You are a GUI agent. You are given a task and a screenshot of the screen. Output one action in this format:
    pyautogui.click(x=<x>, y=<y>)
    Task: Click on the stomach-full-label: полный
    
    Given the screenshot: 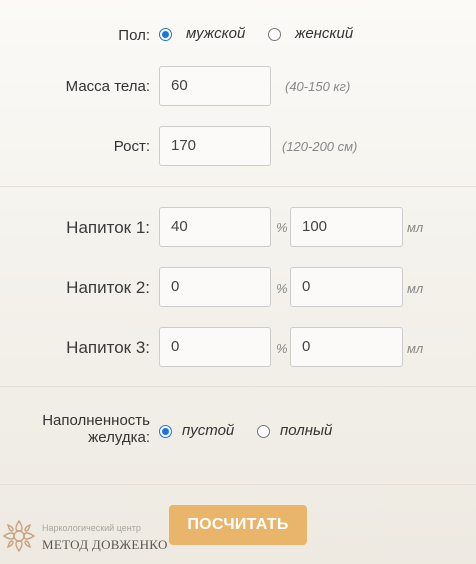 What is the action you would take?
    pyautogui.click(x=306, y=430)
    